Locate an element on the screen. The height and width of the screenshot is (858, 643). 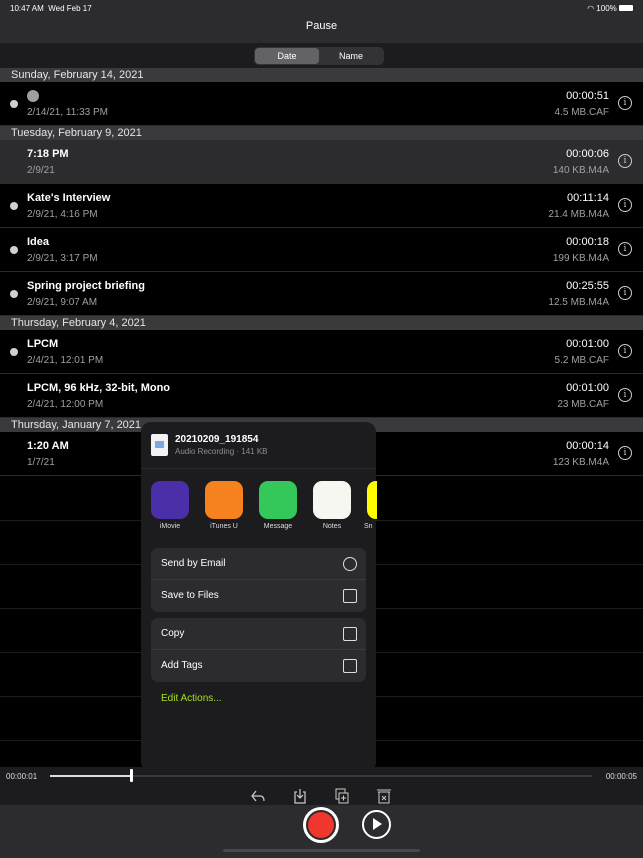
record-icon is located at coordinates (321, 825).